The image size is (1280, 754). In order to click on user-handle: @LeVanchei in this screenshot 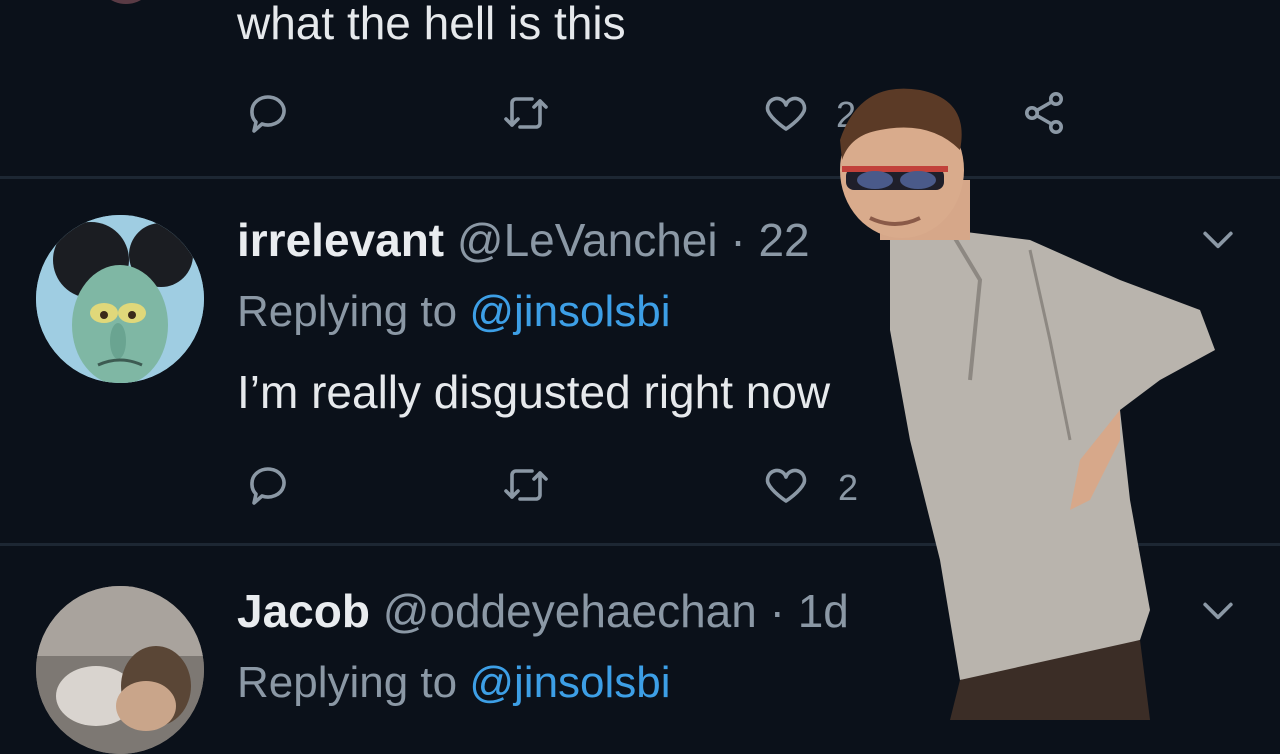, I will do `click(587, 240)`.